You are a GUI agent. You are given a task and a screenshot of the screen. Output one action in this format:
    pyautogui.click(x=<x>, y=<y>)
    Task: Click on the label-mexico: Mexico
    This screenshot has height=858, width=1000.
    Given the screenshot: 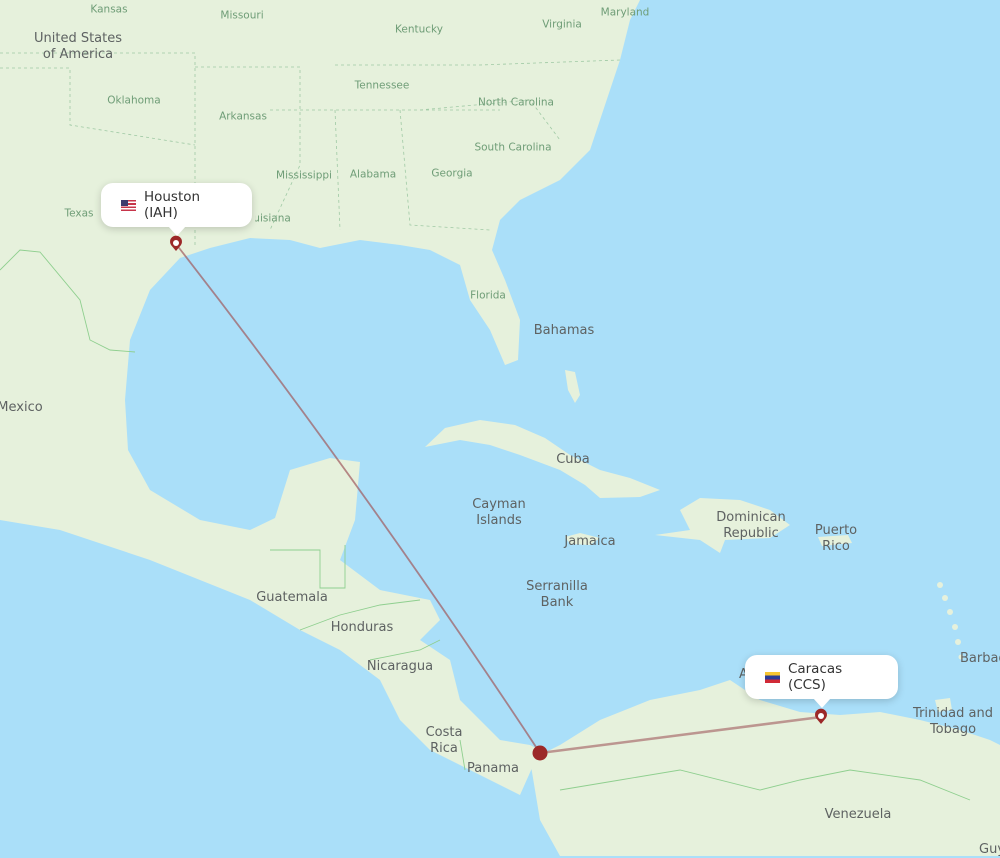 What is the action you would take?
    pyautogui.click(x=21, y=407)
    